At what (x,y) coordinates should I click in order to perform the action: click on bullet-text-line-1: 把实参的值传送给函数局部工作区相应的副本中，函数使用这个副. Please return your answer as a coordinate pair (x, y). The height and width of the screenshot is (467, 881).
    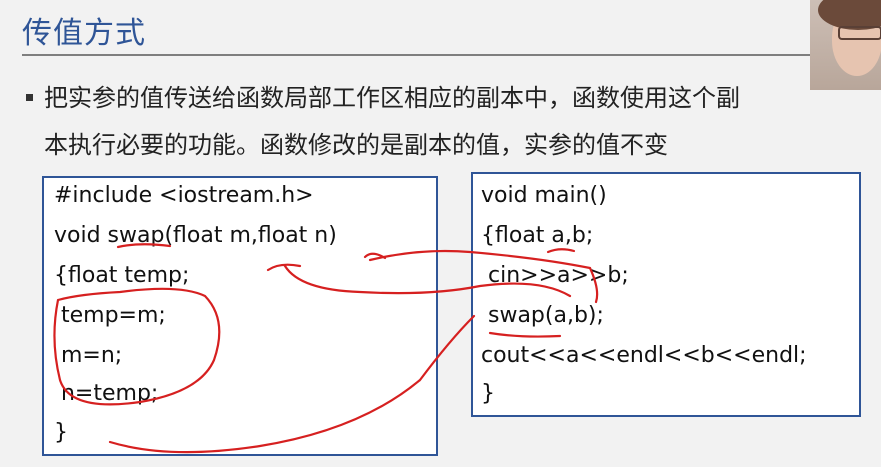
    Looking at the image, I should click on (392, 98).